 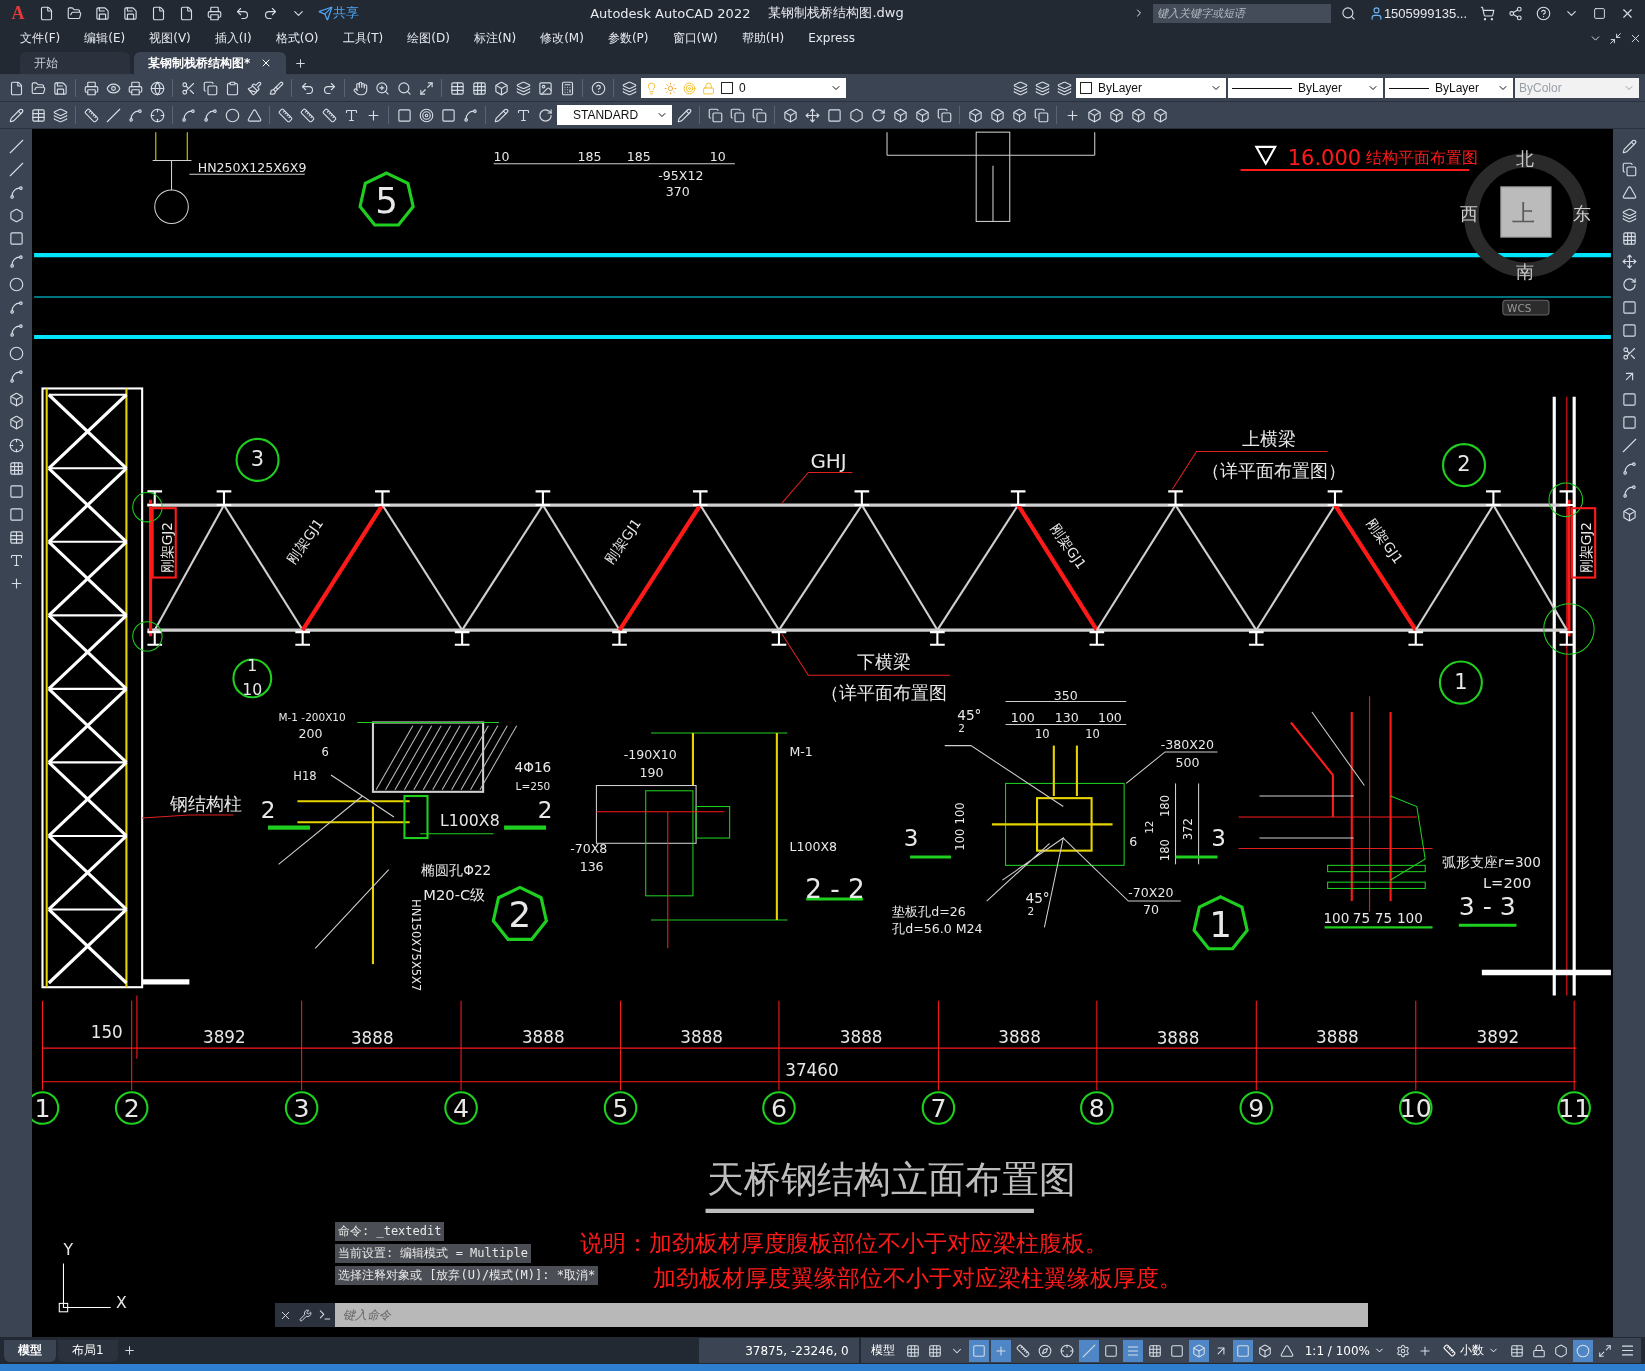 What do you see at coordinates (695, 38) in the screenshot?
I see `menu-item: 窗口(W)` at bounding box center [695, 38].